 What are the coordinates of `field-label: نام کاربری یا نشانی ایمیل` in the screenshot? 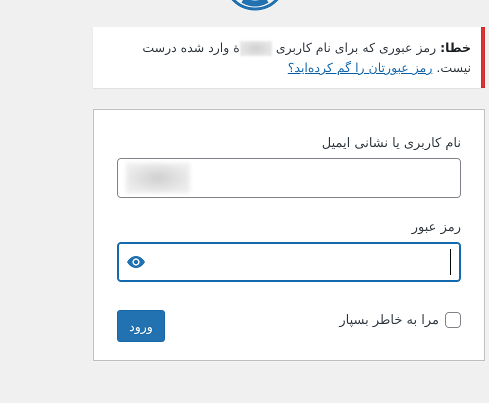 It's located at (391, 143).